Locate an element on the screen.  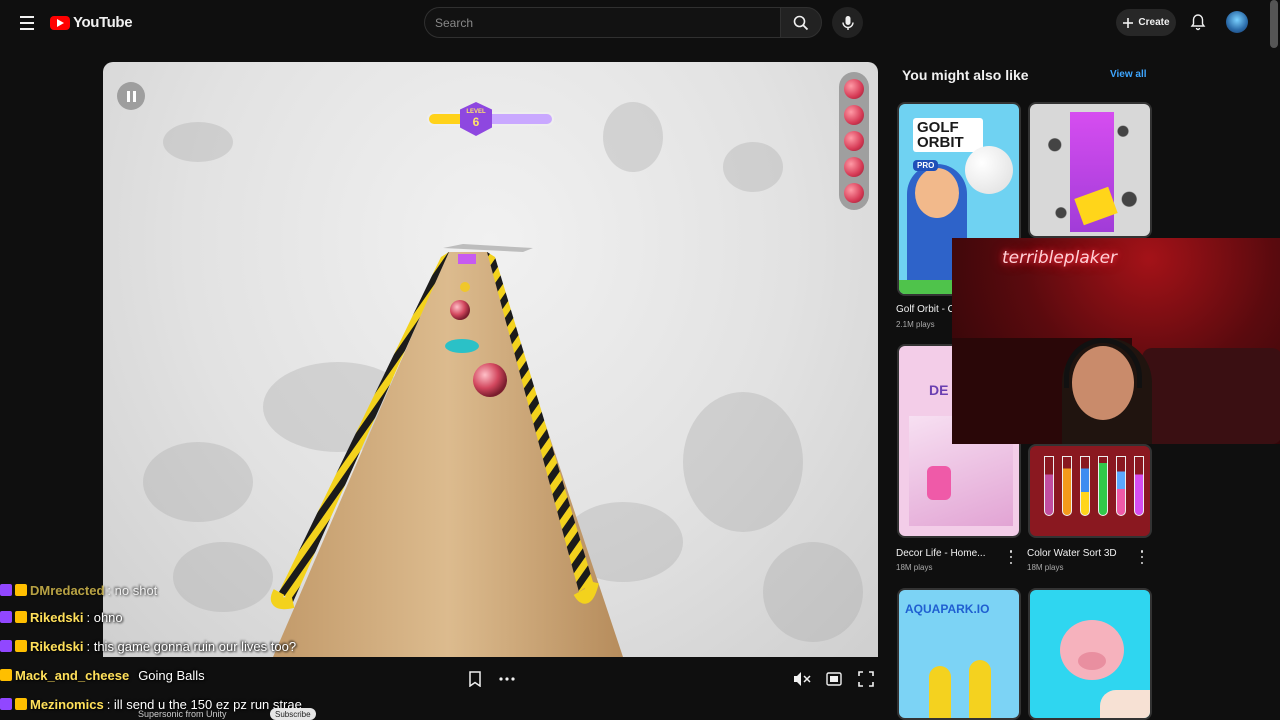
logo-text: YouTube is located at coordinates (103, 22).